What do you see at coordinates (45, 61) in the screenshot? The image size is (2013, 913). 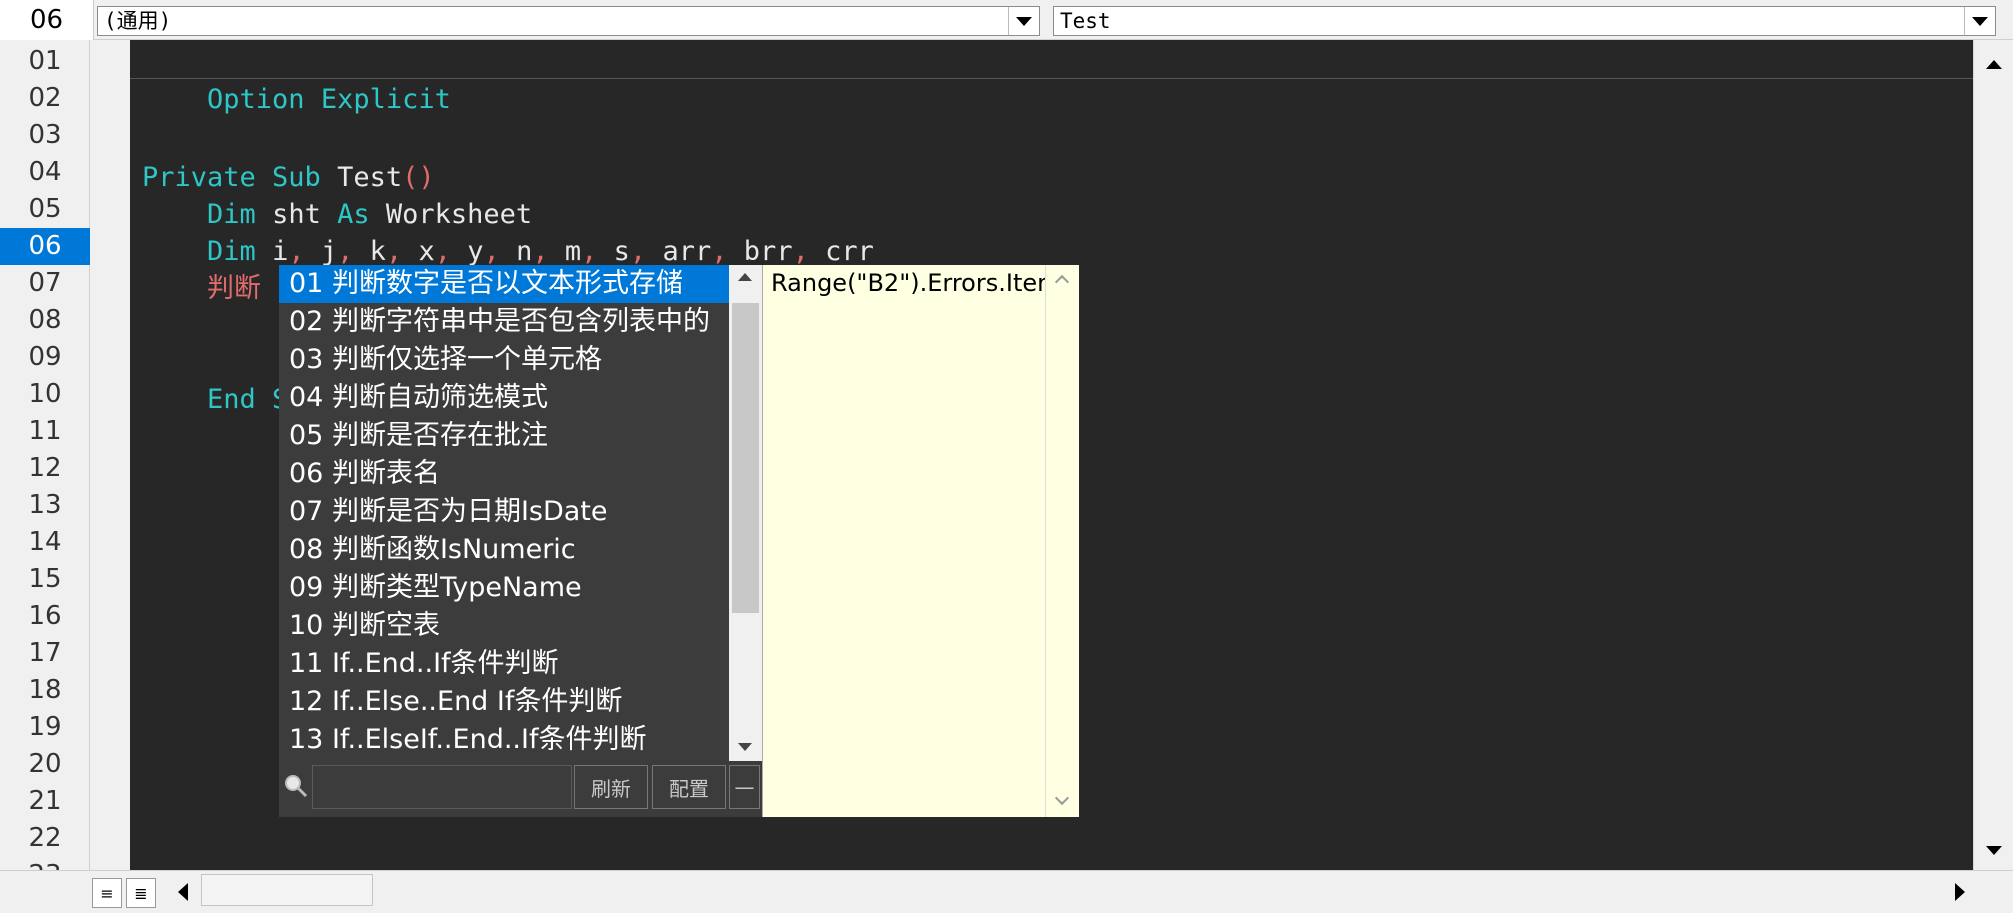 I see `line-number: 01` at bounding box center [45, 61].